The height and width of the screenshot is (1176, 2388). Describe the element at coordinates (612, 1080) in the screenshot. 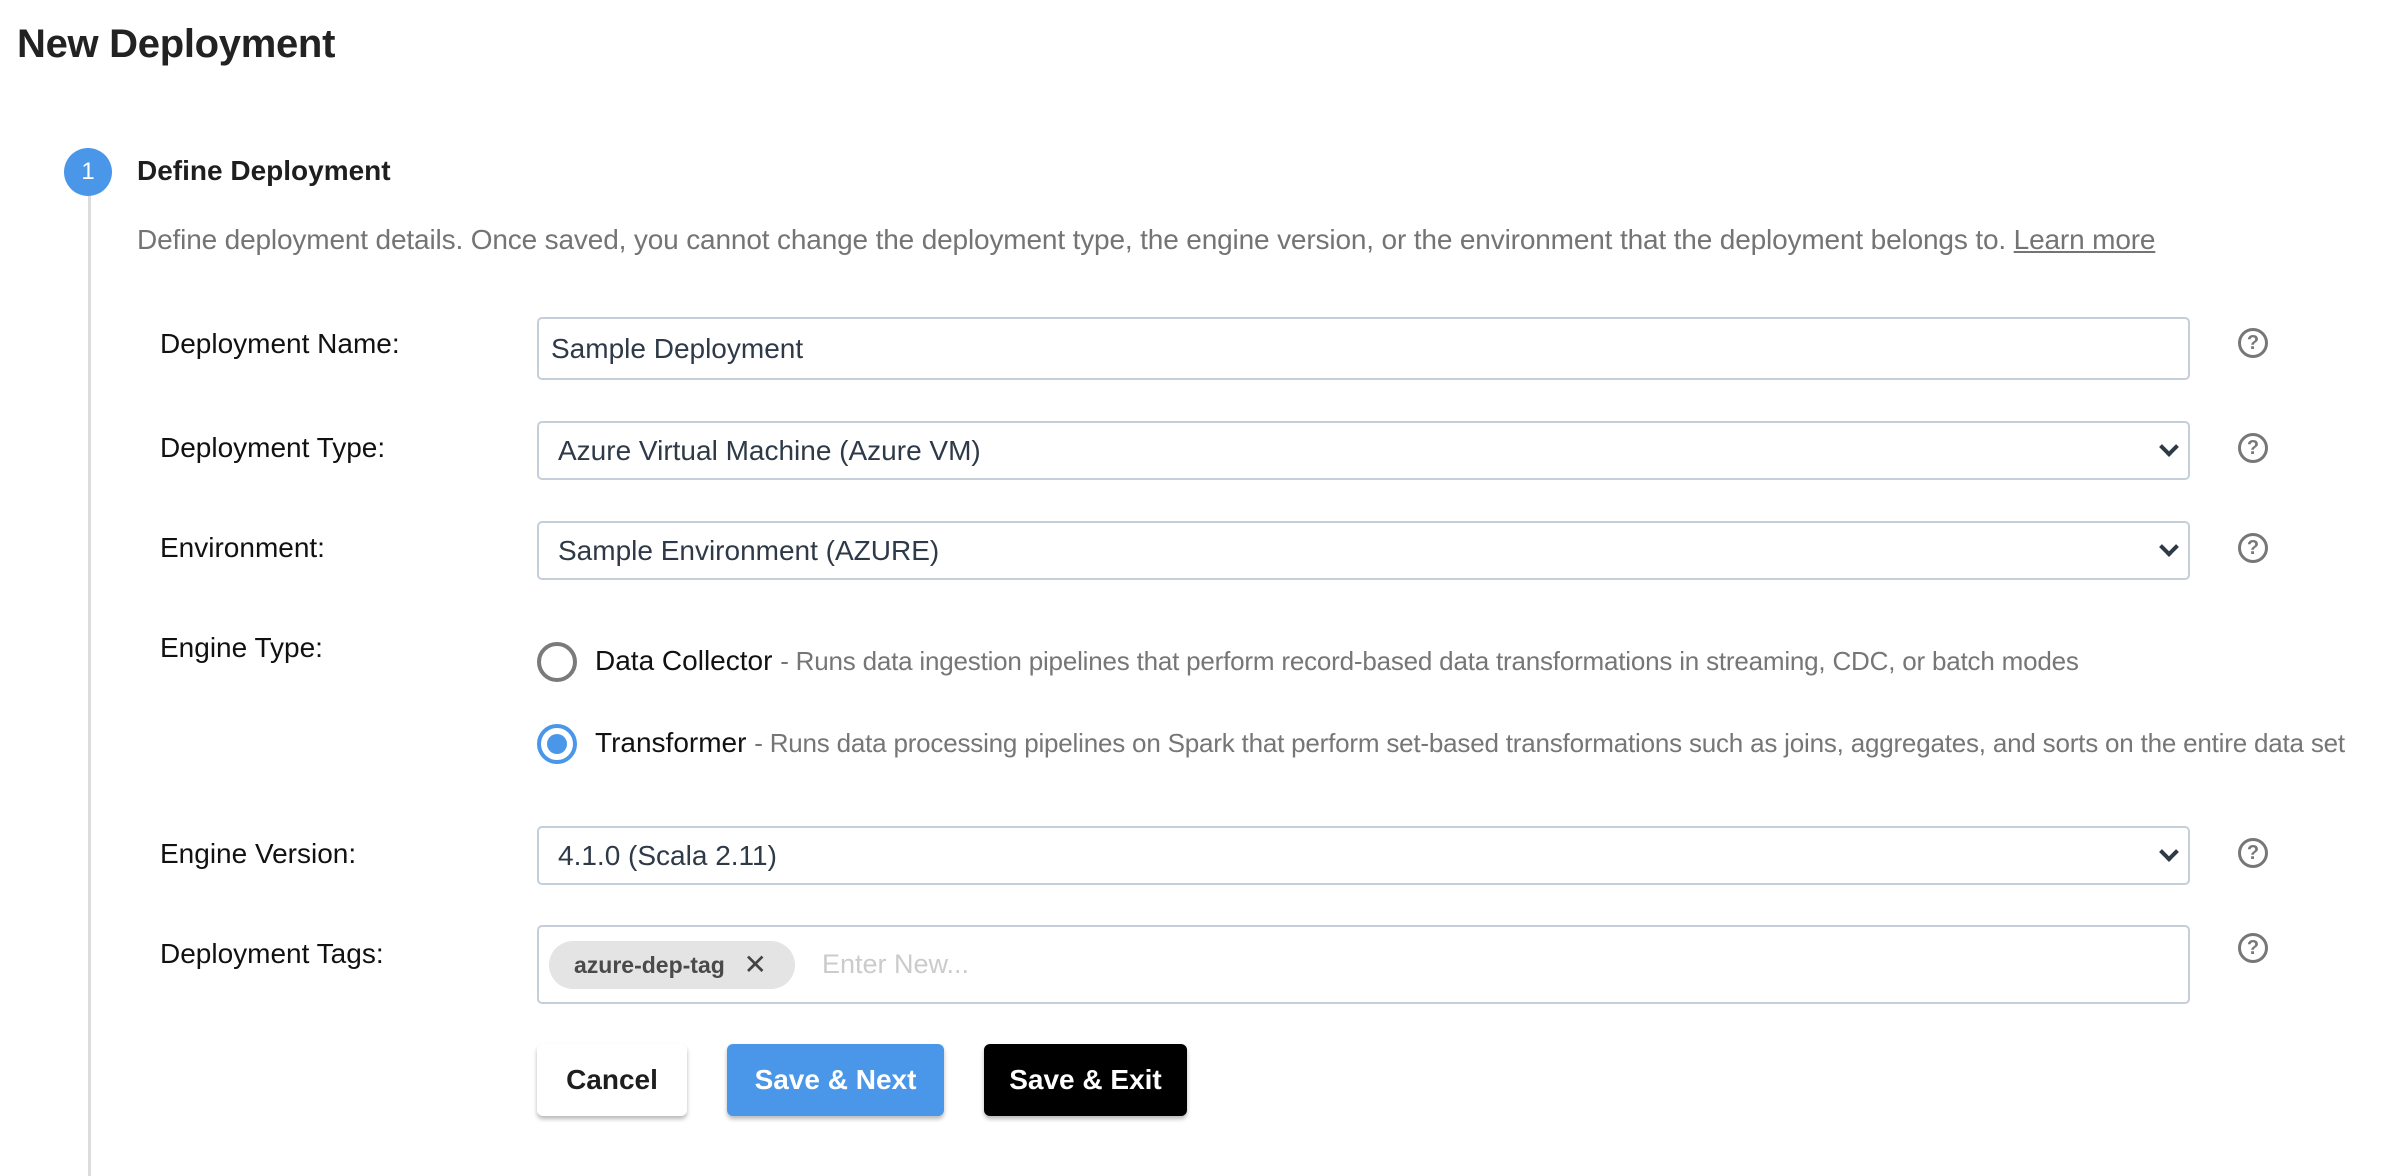

I see `cancel-button: Cancel` at that location.